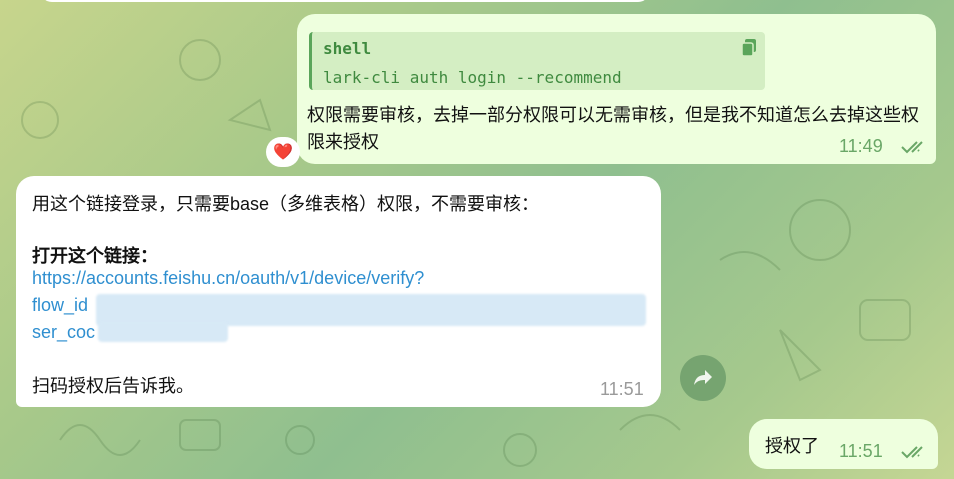  I want to click on message-text: 权限需要审核，去掉一部分权限可以无需审核，但是我不知道怎么去掉这些权限来授权, so click(613, 128).